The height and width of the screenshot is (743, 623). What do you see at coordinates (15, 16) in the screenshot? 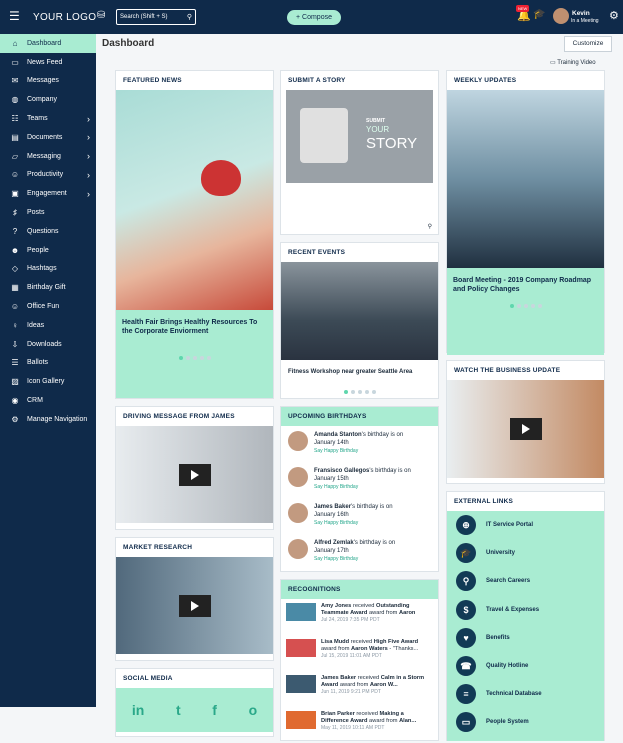
I see `menu-icon: ☰` at bounding box center [15, 16].